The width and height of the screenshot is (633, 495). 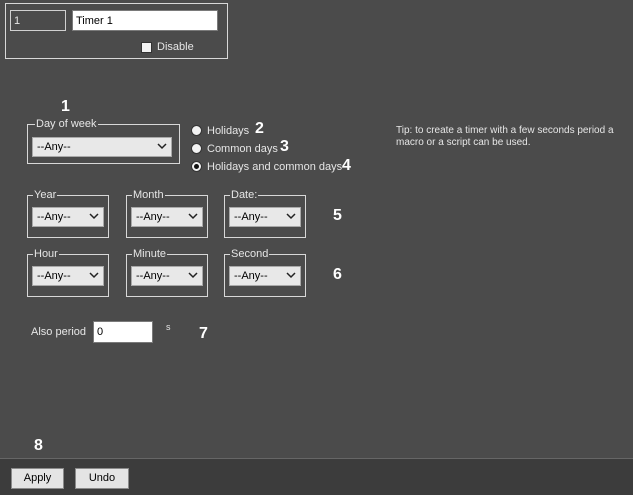 What do you see at coordinates (250, 254) in the screenshot?
I see `second-label: Second` at bounding box center [250, 254].